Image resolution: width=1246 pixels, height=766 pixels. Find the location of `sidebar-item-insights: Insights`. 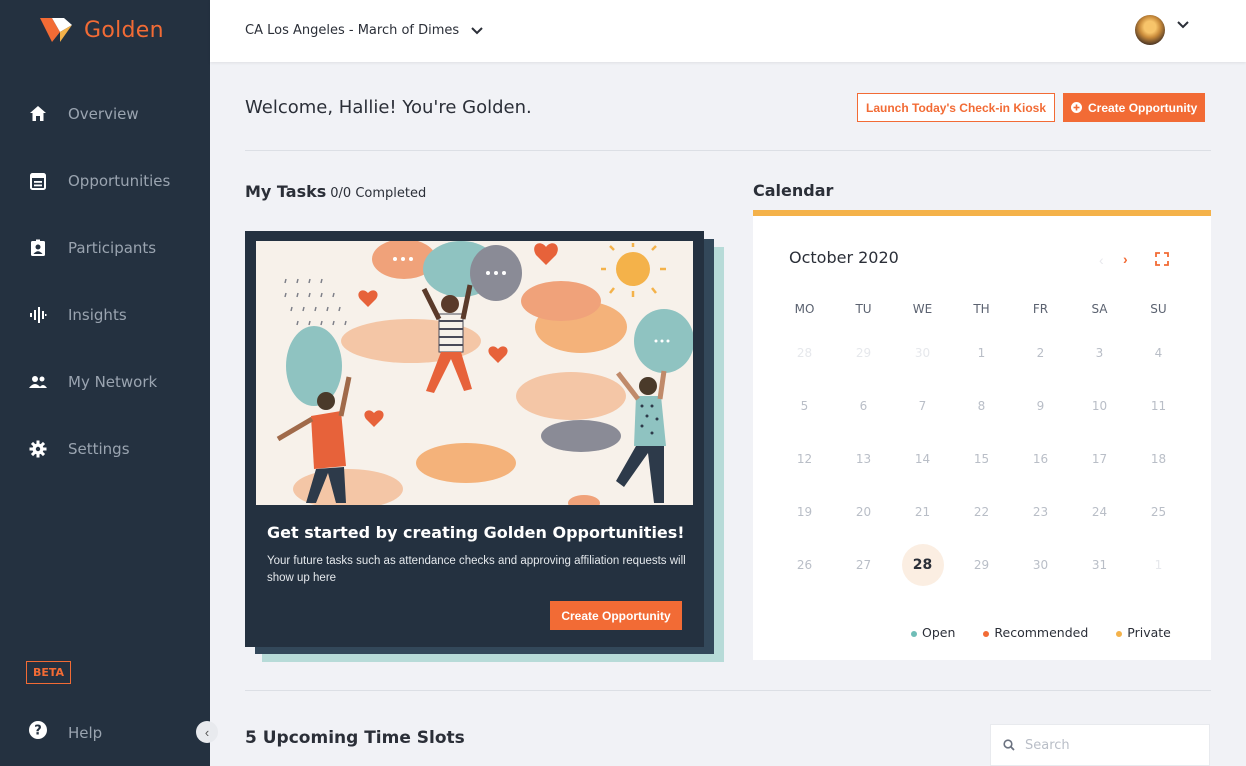

sidebar-item-insights: Insights is located at coordinates (105, 314).